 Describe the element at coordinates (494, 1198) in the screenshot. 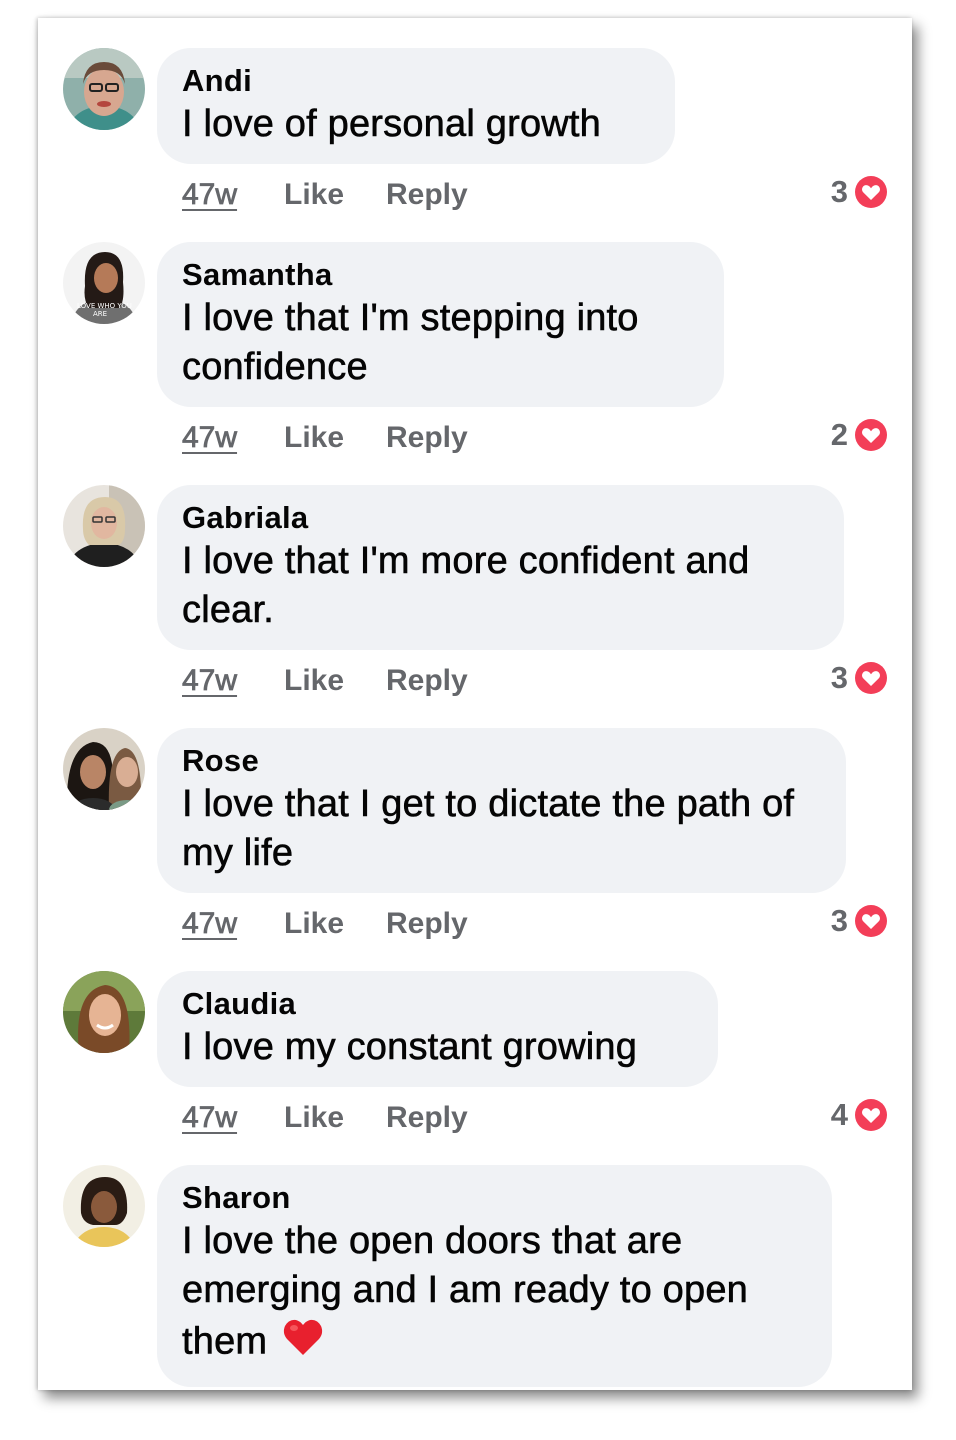

I see `comment-author: Sharon` at that location.